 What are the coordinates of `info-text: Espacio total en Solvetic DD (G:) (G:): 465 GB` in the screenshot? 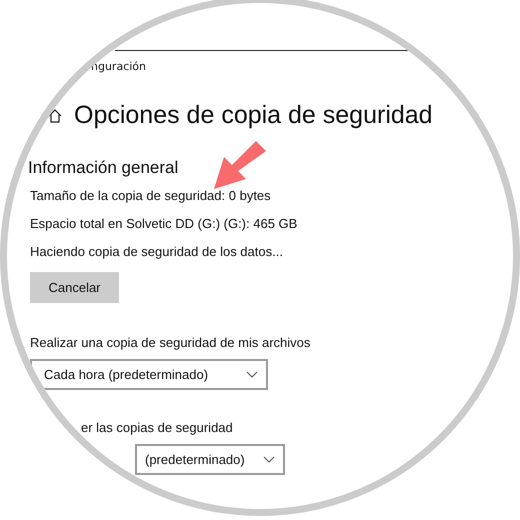 It's located at (164, 224).